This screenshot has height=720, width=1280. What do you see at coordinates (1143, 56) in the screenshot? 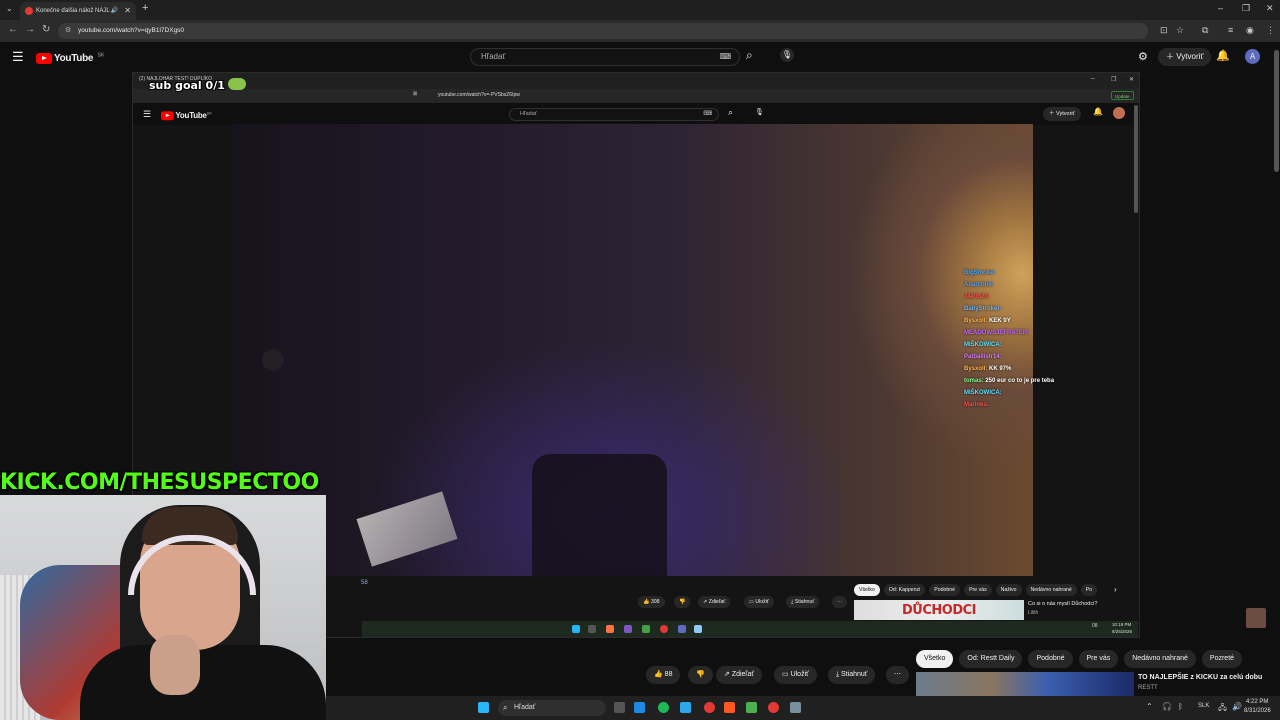
I see `gear-icon: ⚙` at bounding box center [1143, 56].